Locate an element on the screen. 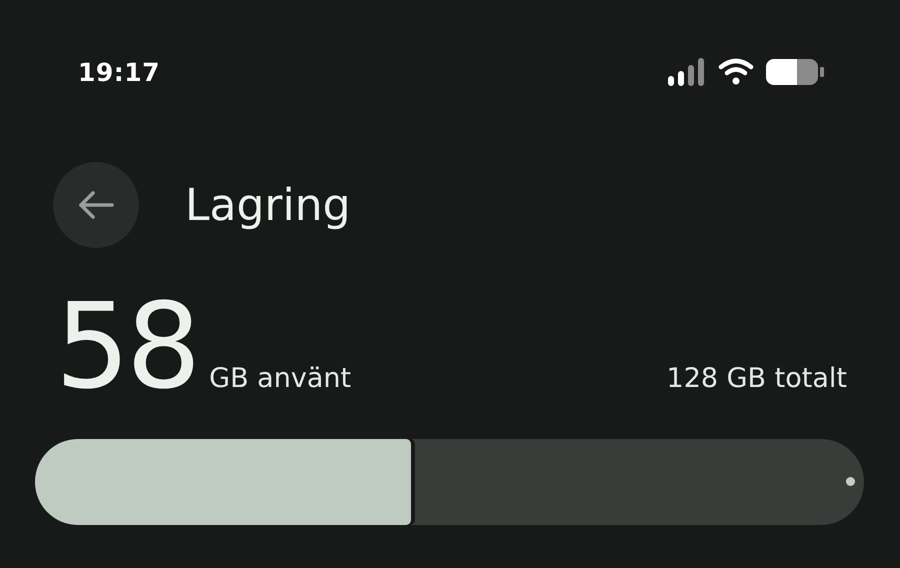 This screenshot has height=568, width=900. signal-icon is located at coordinates (687, 72).